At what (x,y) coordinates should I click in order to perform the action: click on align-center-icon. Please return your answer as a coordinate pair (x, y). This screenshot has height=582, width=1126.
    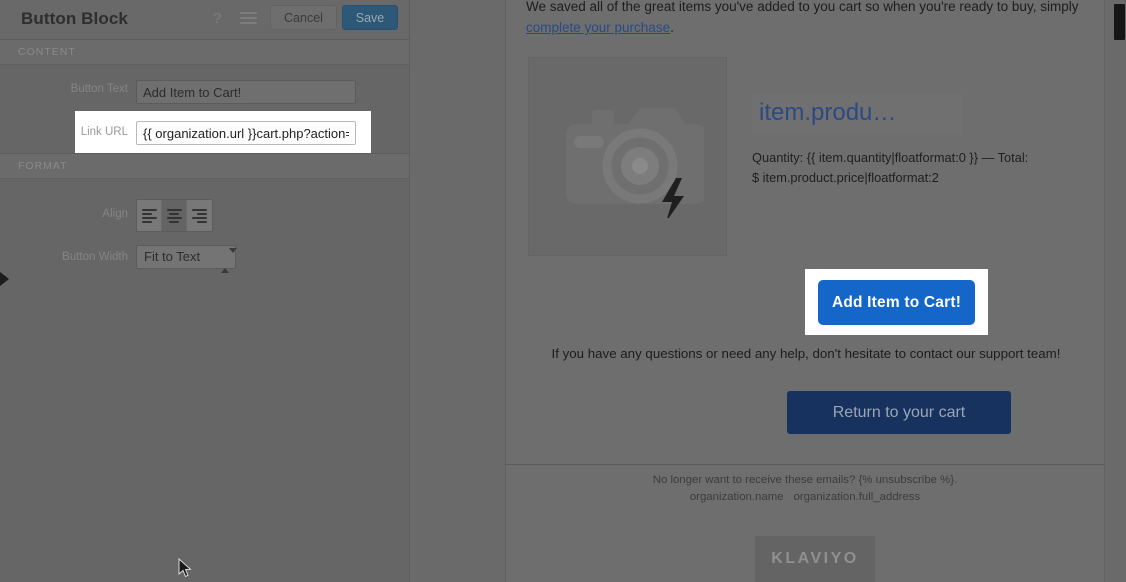
    Looking at the image, I should click on (174, 215).